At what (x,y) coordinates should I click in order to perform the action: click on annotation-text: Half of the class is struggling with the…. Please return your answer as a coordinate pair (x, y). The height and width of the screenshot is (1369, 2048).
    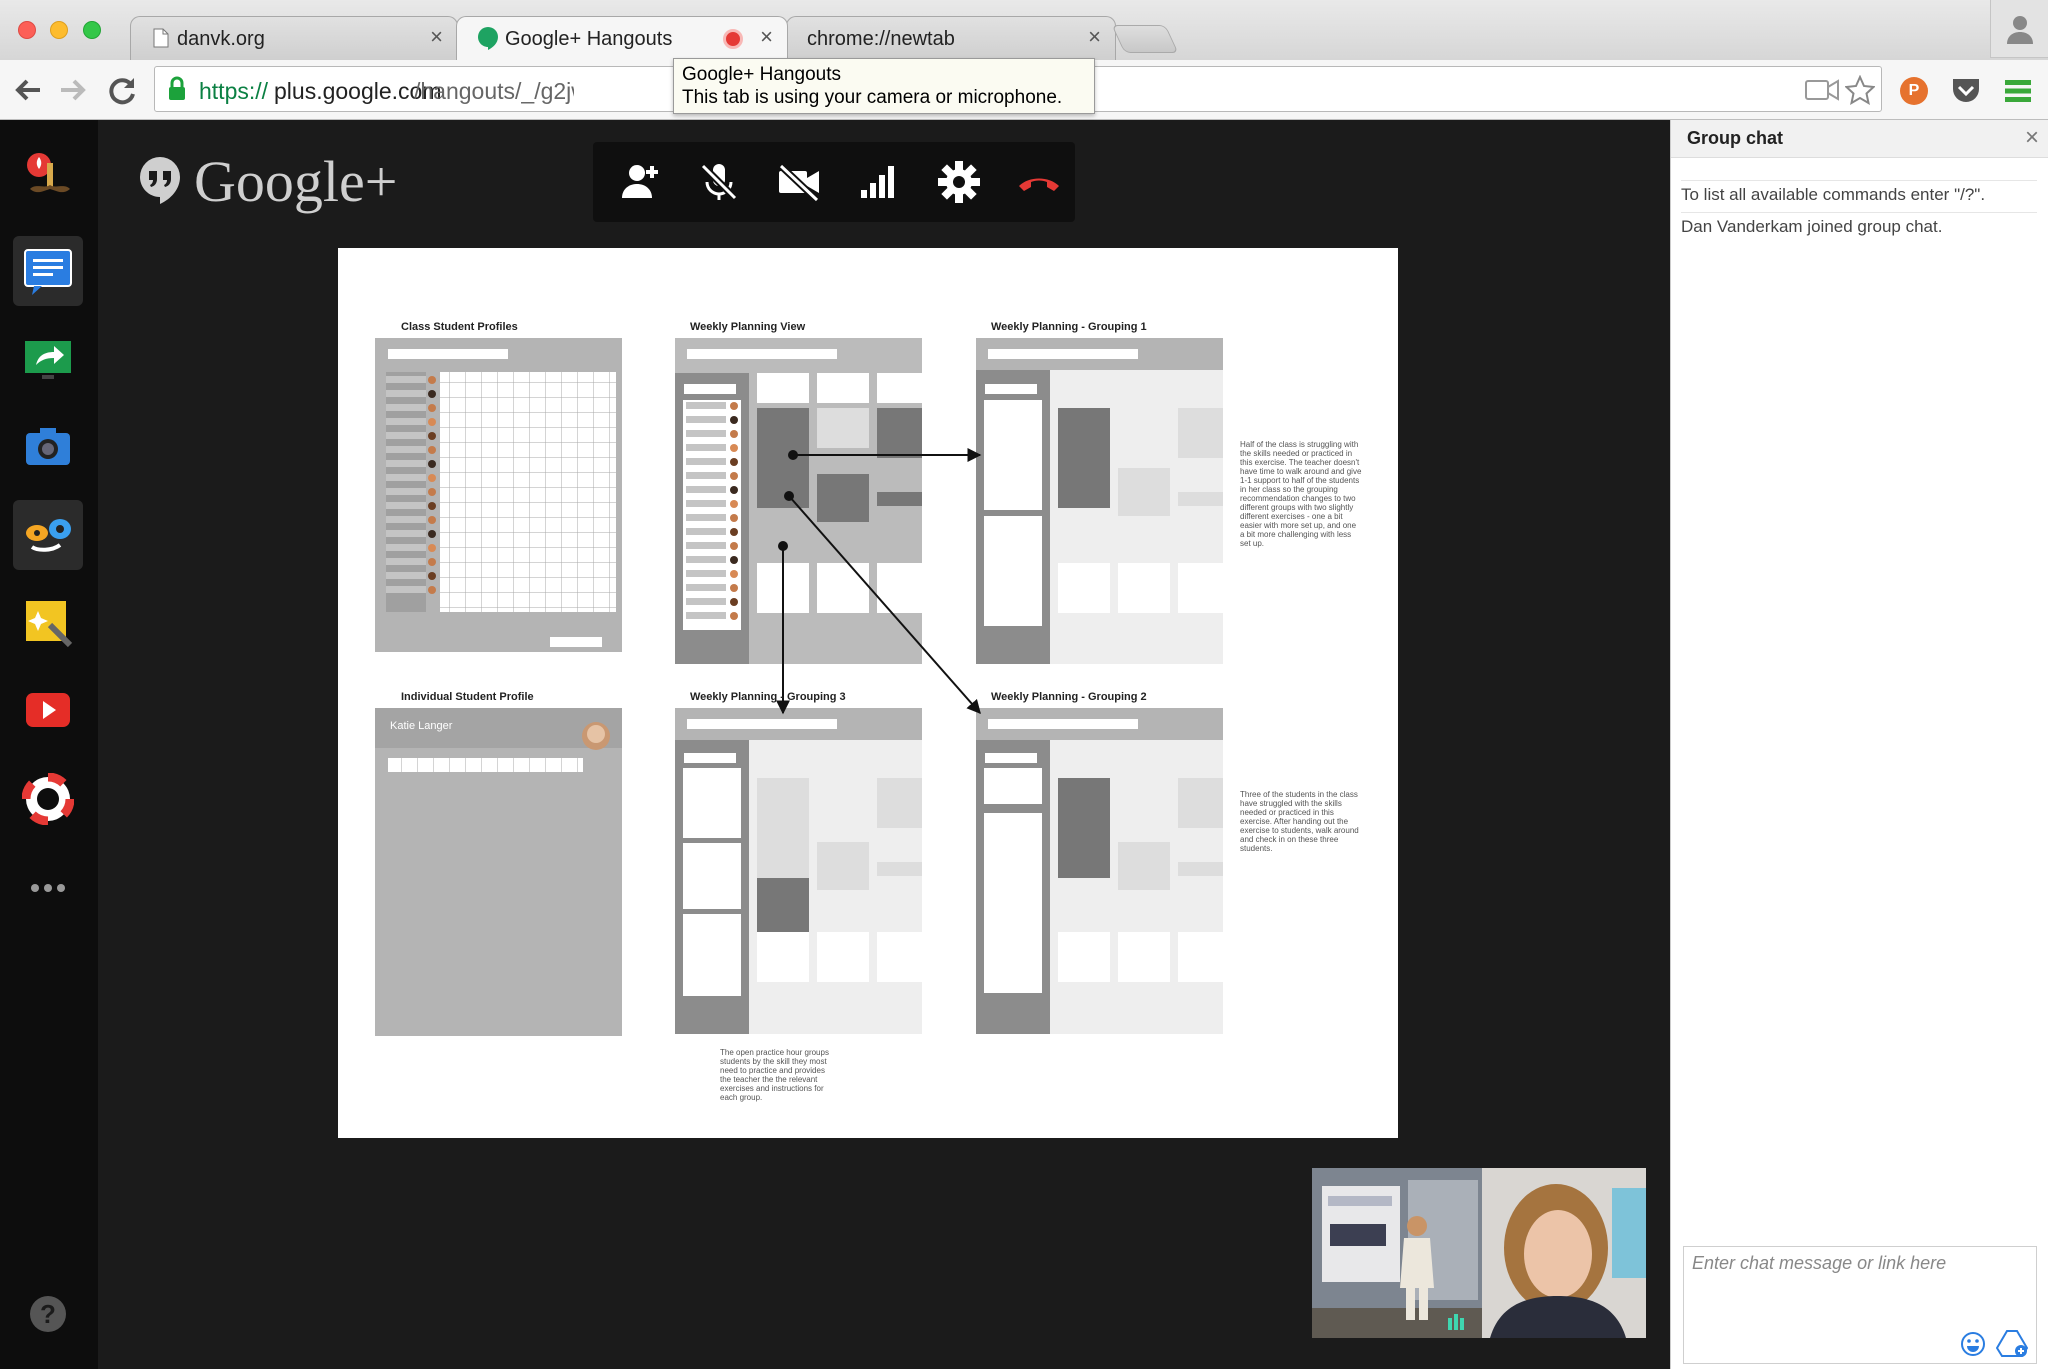
    Looking at the image, I should click on (1301, 494).